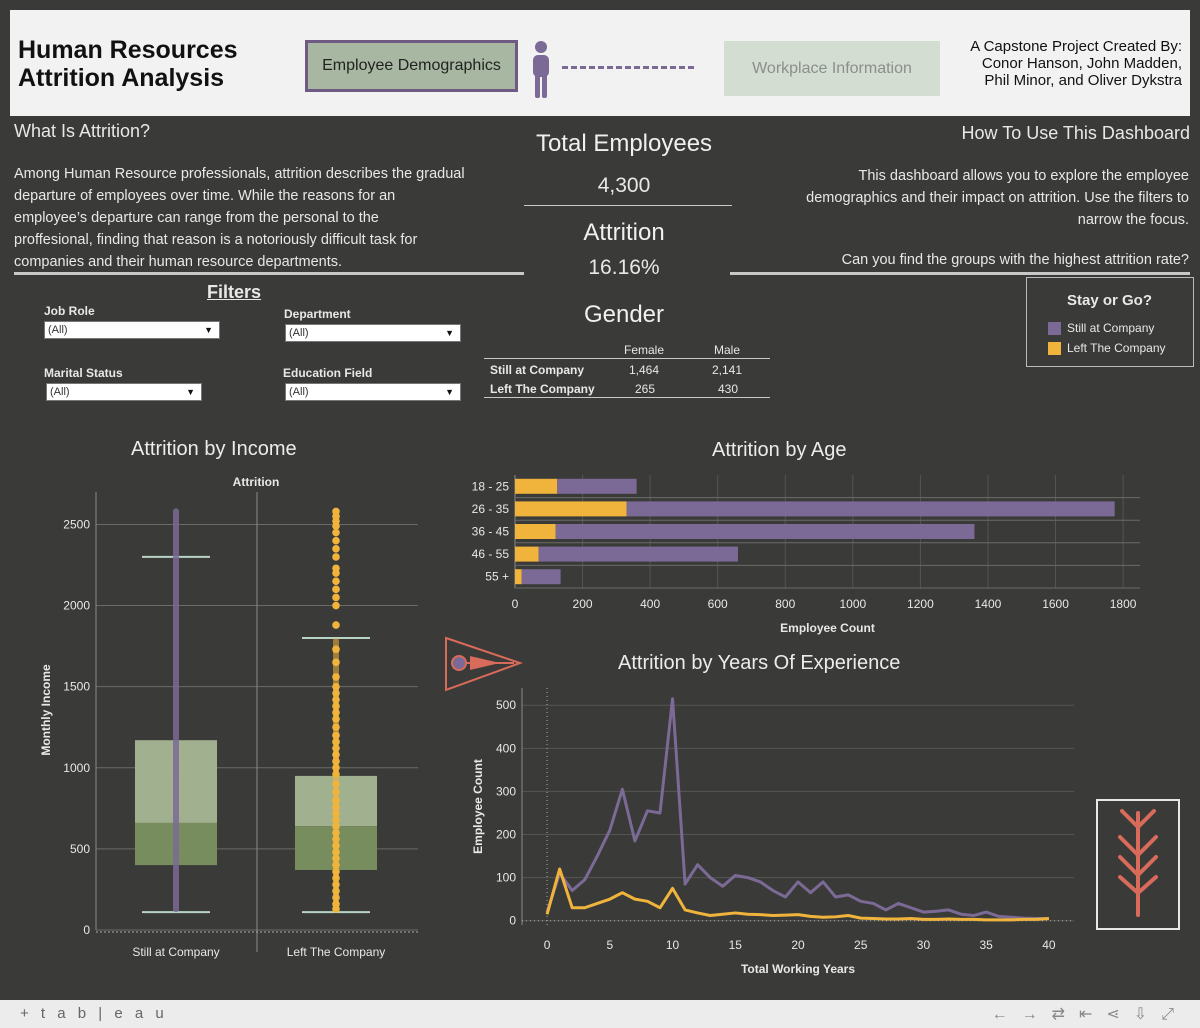  What do you see at coordinates (1147, 1014) in the screenshot?
I see `download-icon: ⇩` at bounding box center [1147, 1014].